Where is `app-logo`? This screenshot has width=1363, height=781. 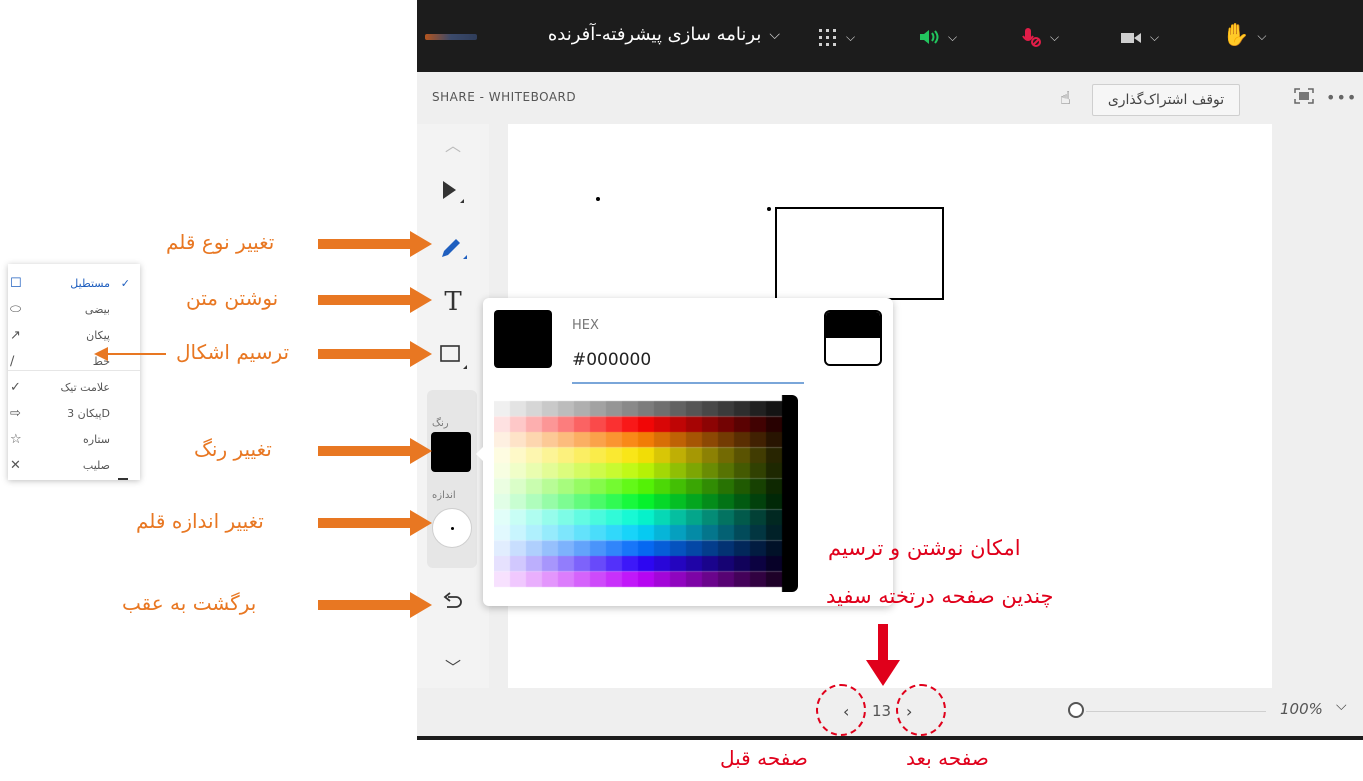 app-logo is located at coordinates (451, 37).